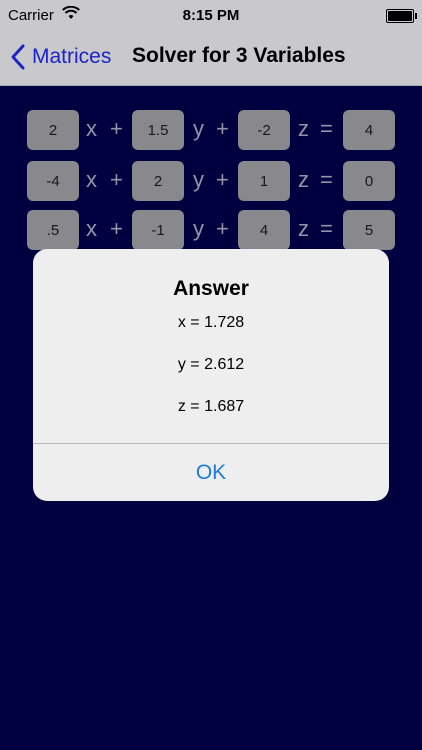 The width and height of the screenshot is (422, 750). What do you see at coordinates (211, 406) in the screenshot?
I see `answer-z: z = 1.687` at bounding box center [211, 406].